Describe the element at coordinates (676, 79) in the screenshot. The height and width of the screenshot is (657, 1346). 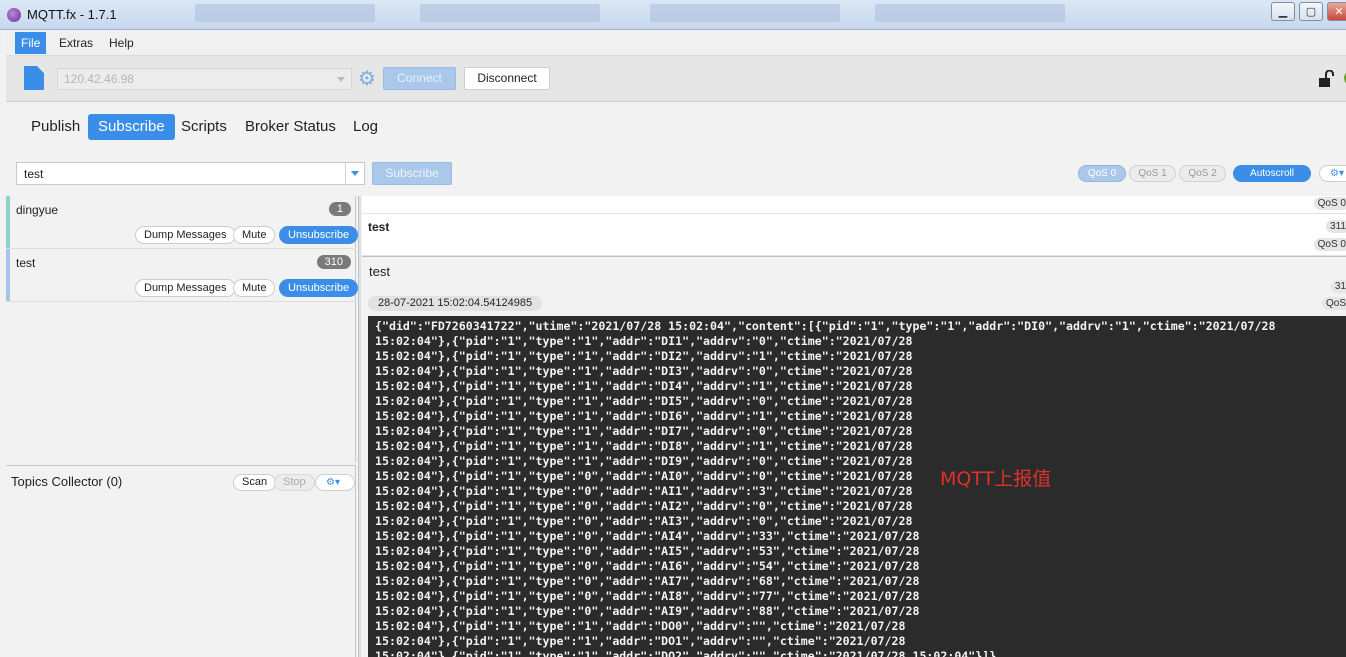
I see `connection-bar: 120.42.46.98 ⚙ Connect Disconnect` at that location.